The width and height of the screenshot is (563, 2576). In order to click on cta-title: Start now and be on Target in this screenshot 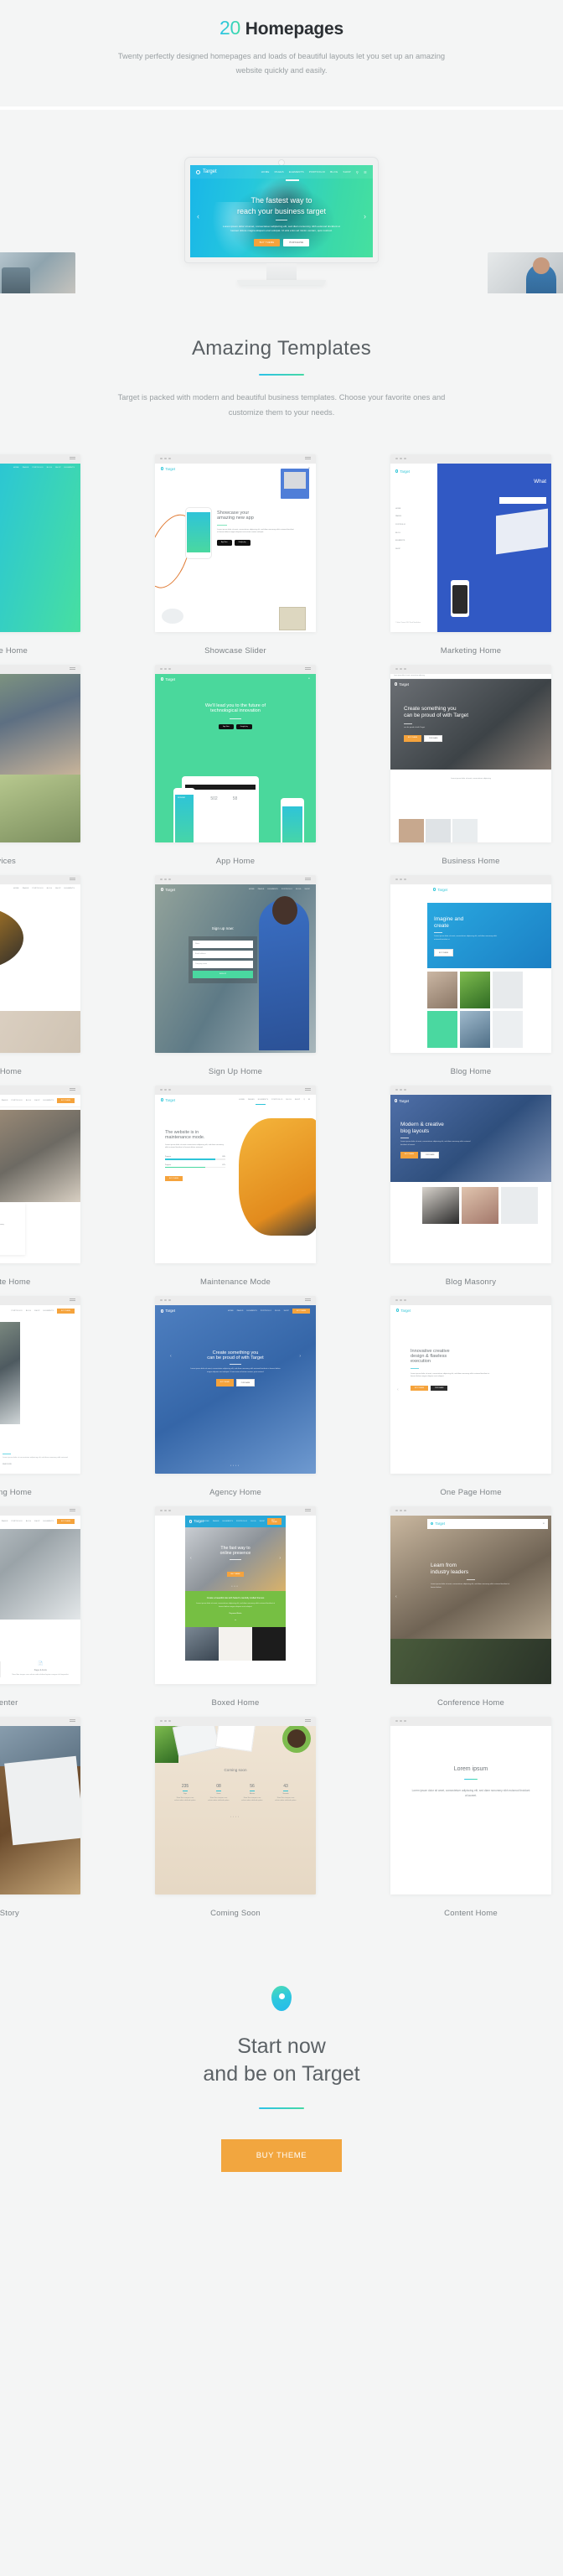, I will do `click(281, 2061)`.